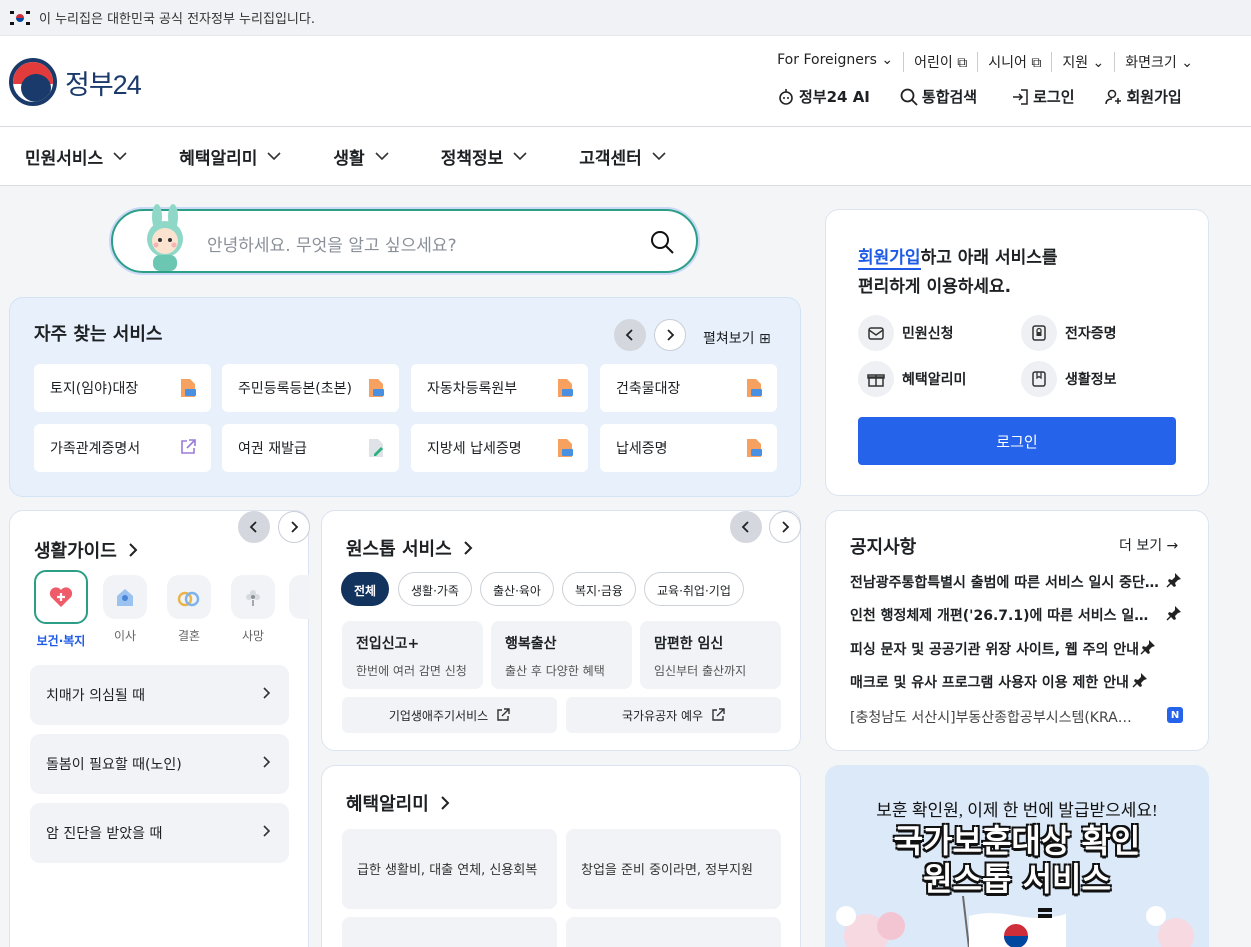 The height and width of the screenshot is (947, 1251). I want to click on onestop-item: 전입신고+ 한번에 여러 감면 신청, so click(412, 655).